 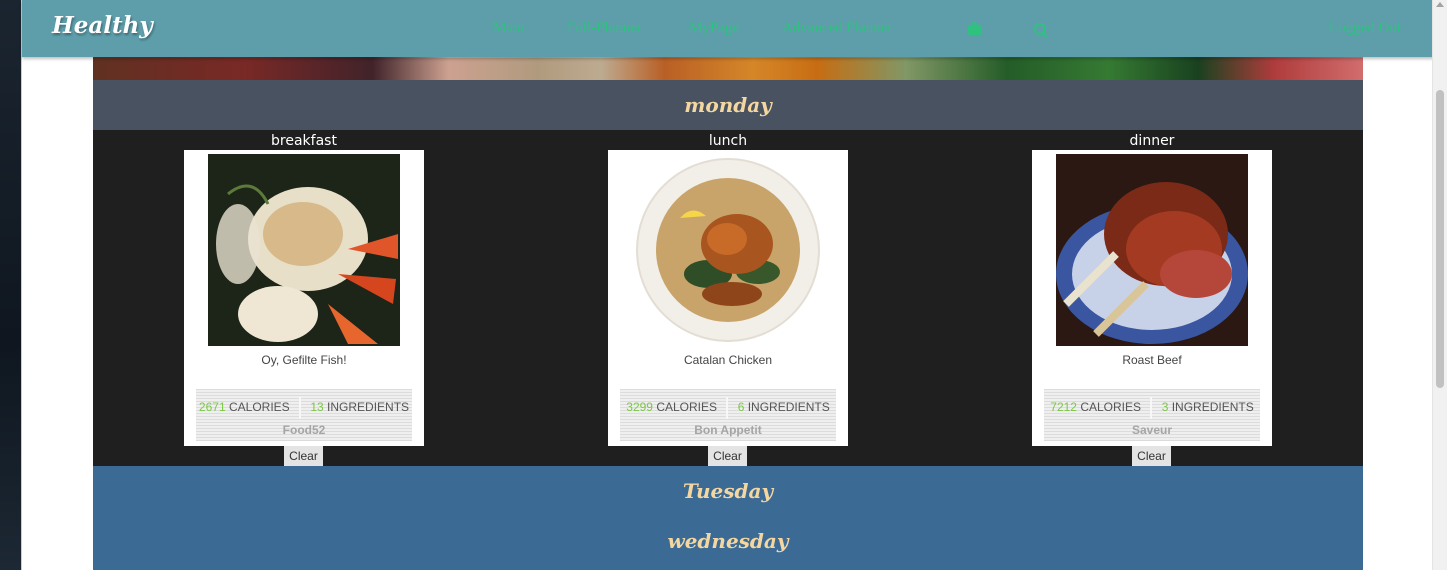 What do you see at coordinates (304, 430) in the screenshot?
I see `recipe-source: Food52` at bounding box center [304, 430].